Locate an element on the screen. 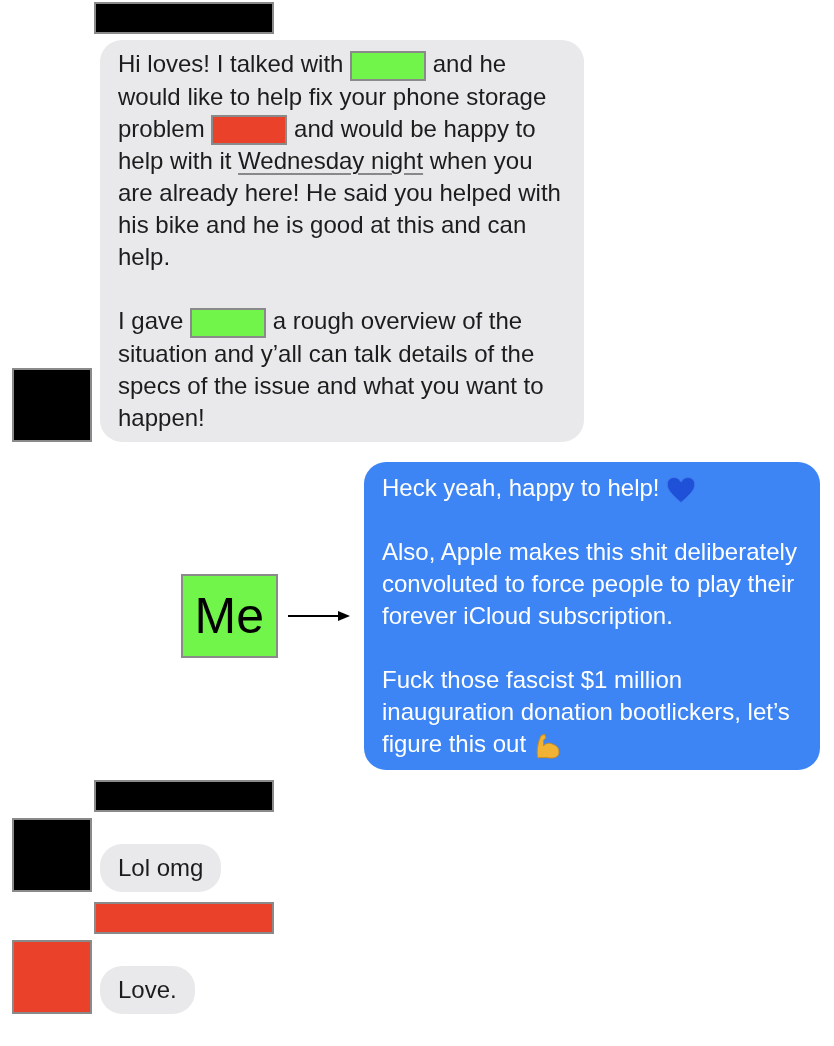 The height and width of the screenshot is (1046, 834). message-text: Fuck those fascist $1 million inauguration donation bootlickers, let’s figure this out is located at coordinates (592, 711).